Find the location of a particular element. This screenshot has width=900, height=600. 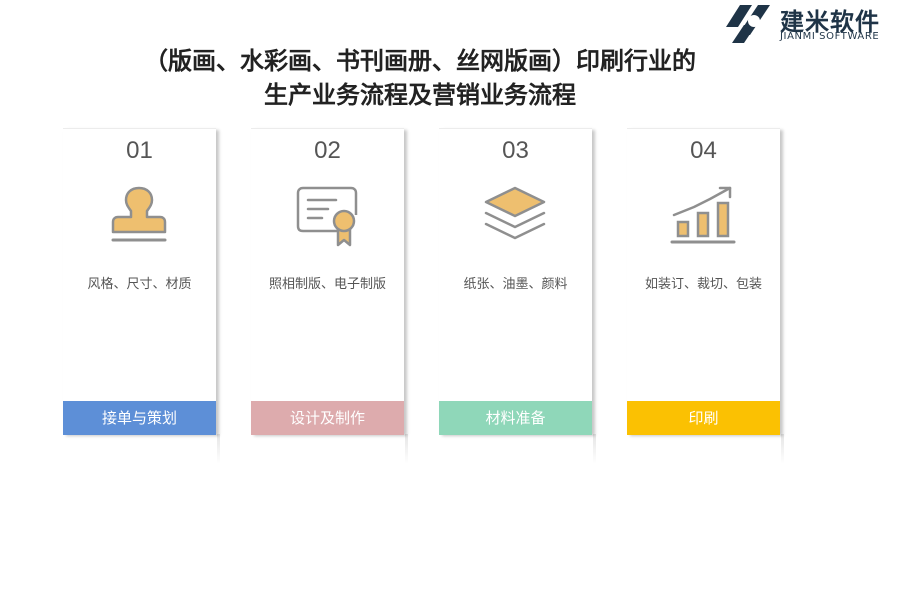

jianmi-logo-icon is located at coordinates (748, 24).